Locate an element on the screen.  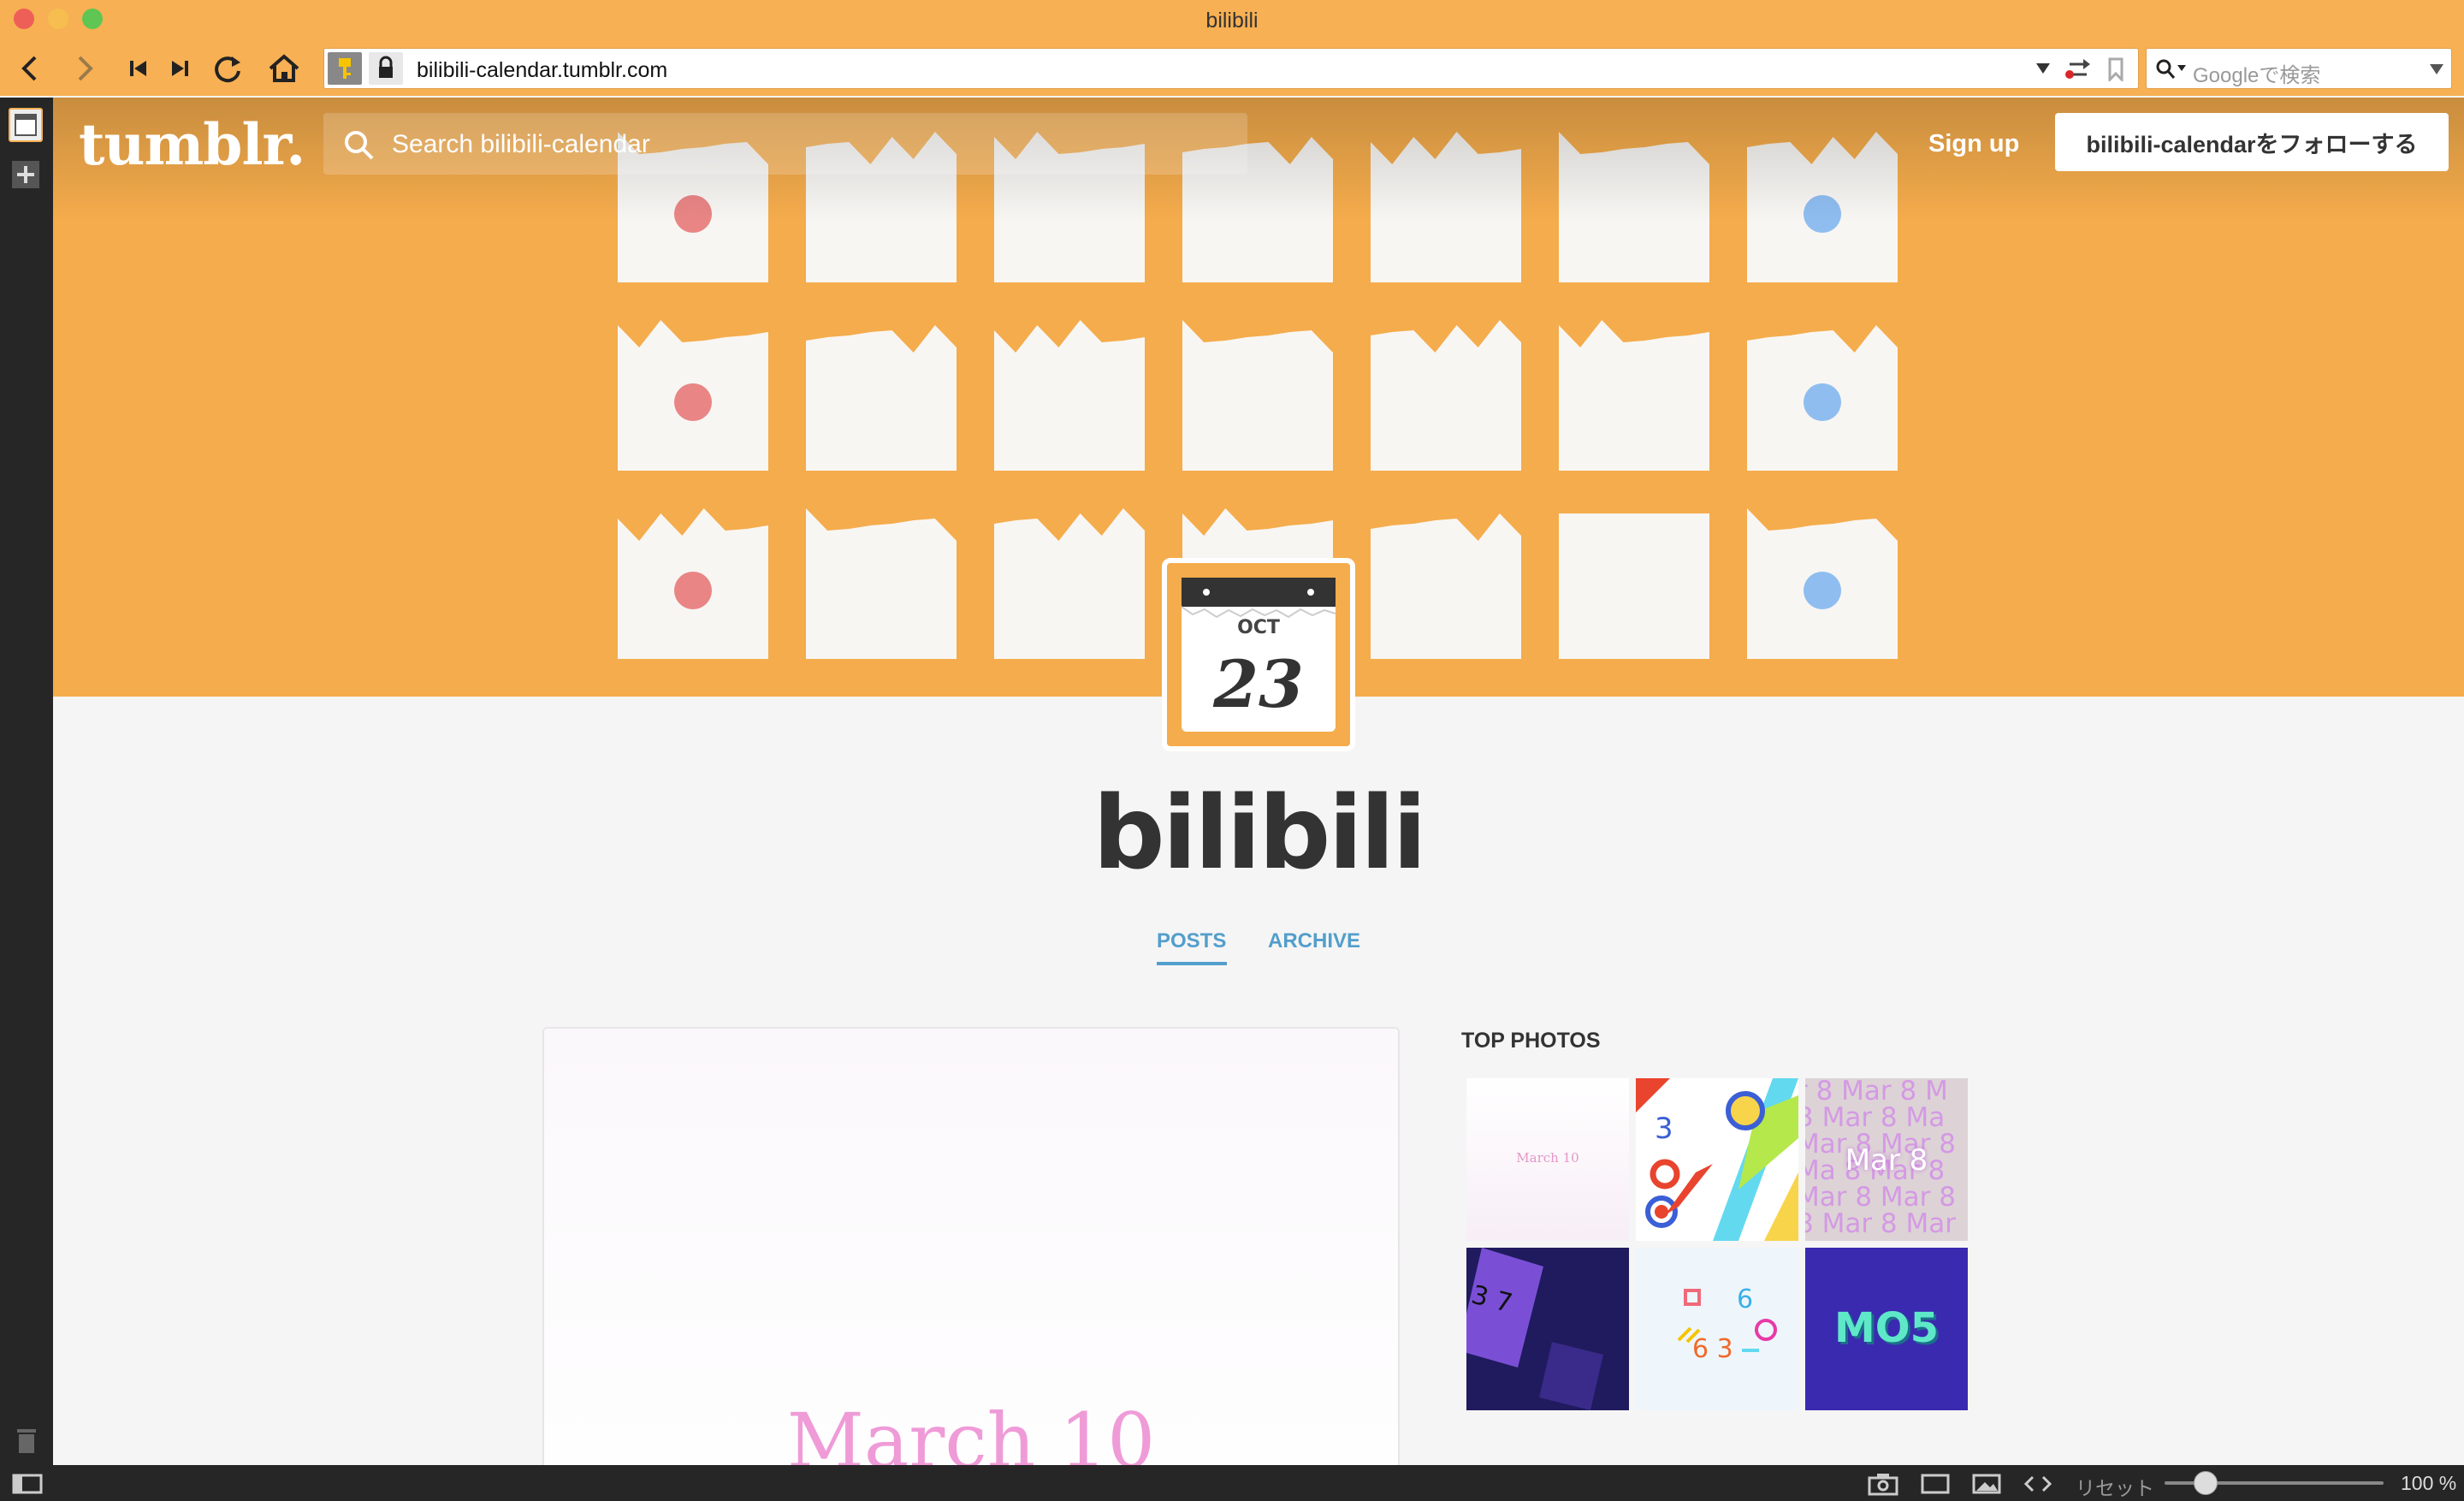
reload-button is located at coordinates (227, 69).